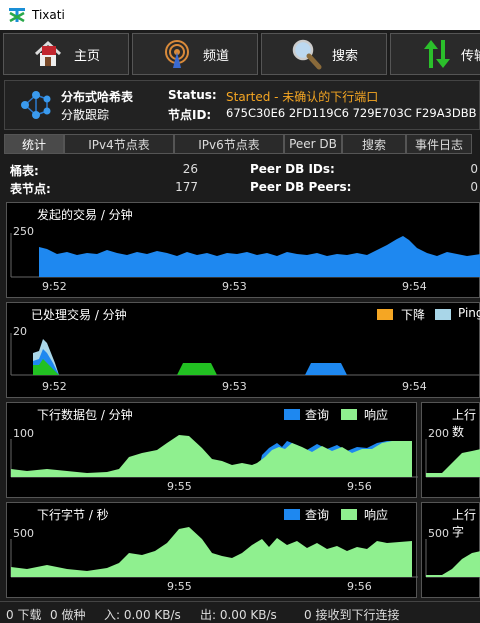 The width and height of the screenshot is (480, 623). What do you see at coordinates (36, 105) in the screenshot?
I see `dht-network-icon` at bounding box center [36, 105].